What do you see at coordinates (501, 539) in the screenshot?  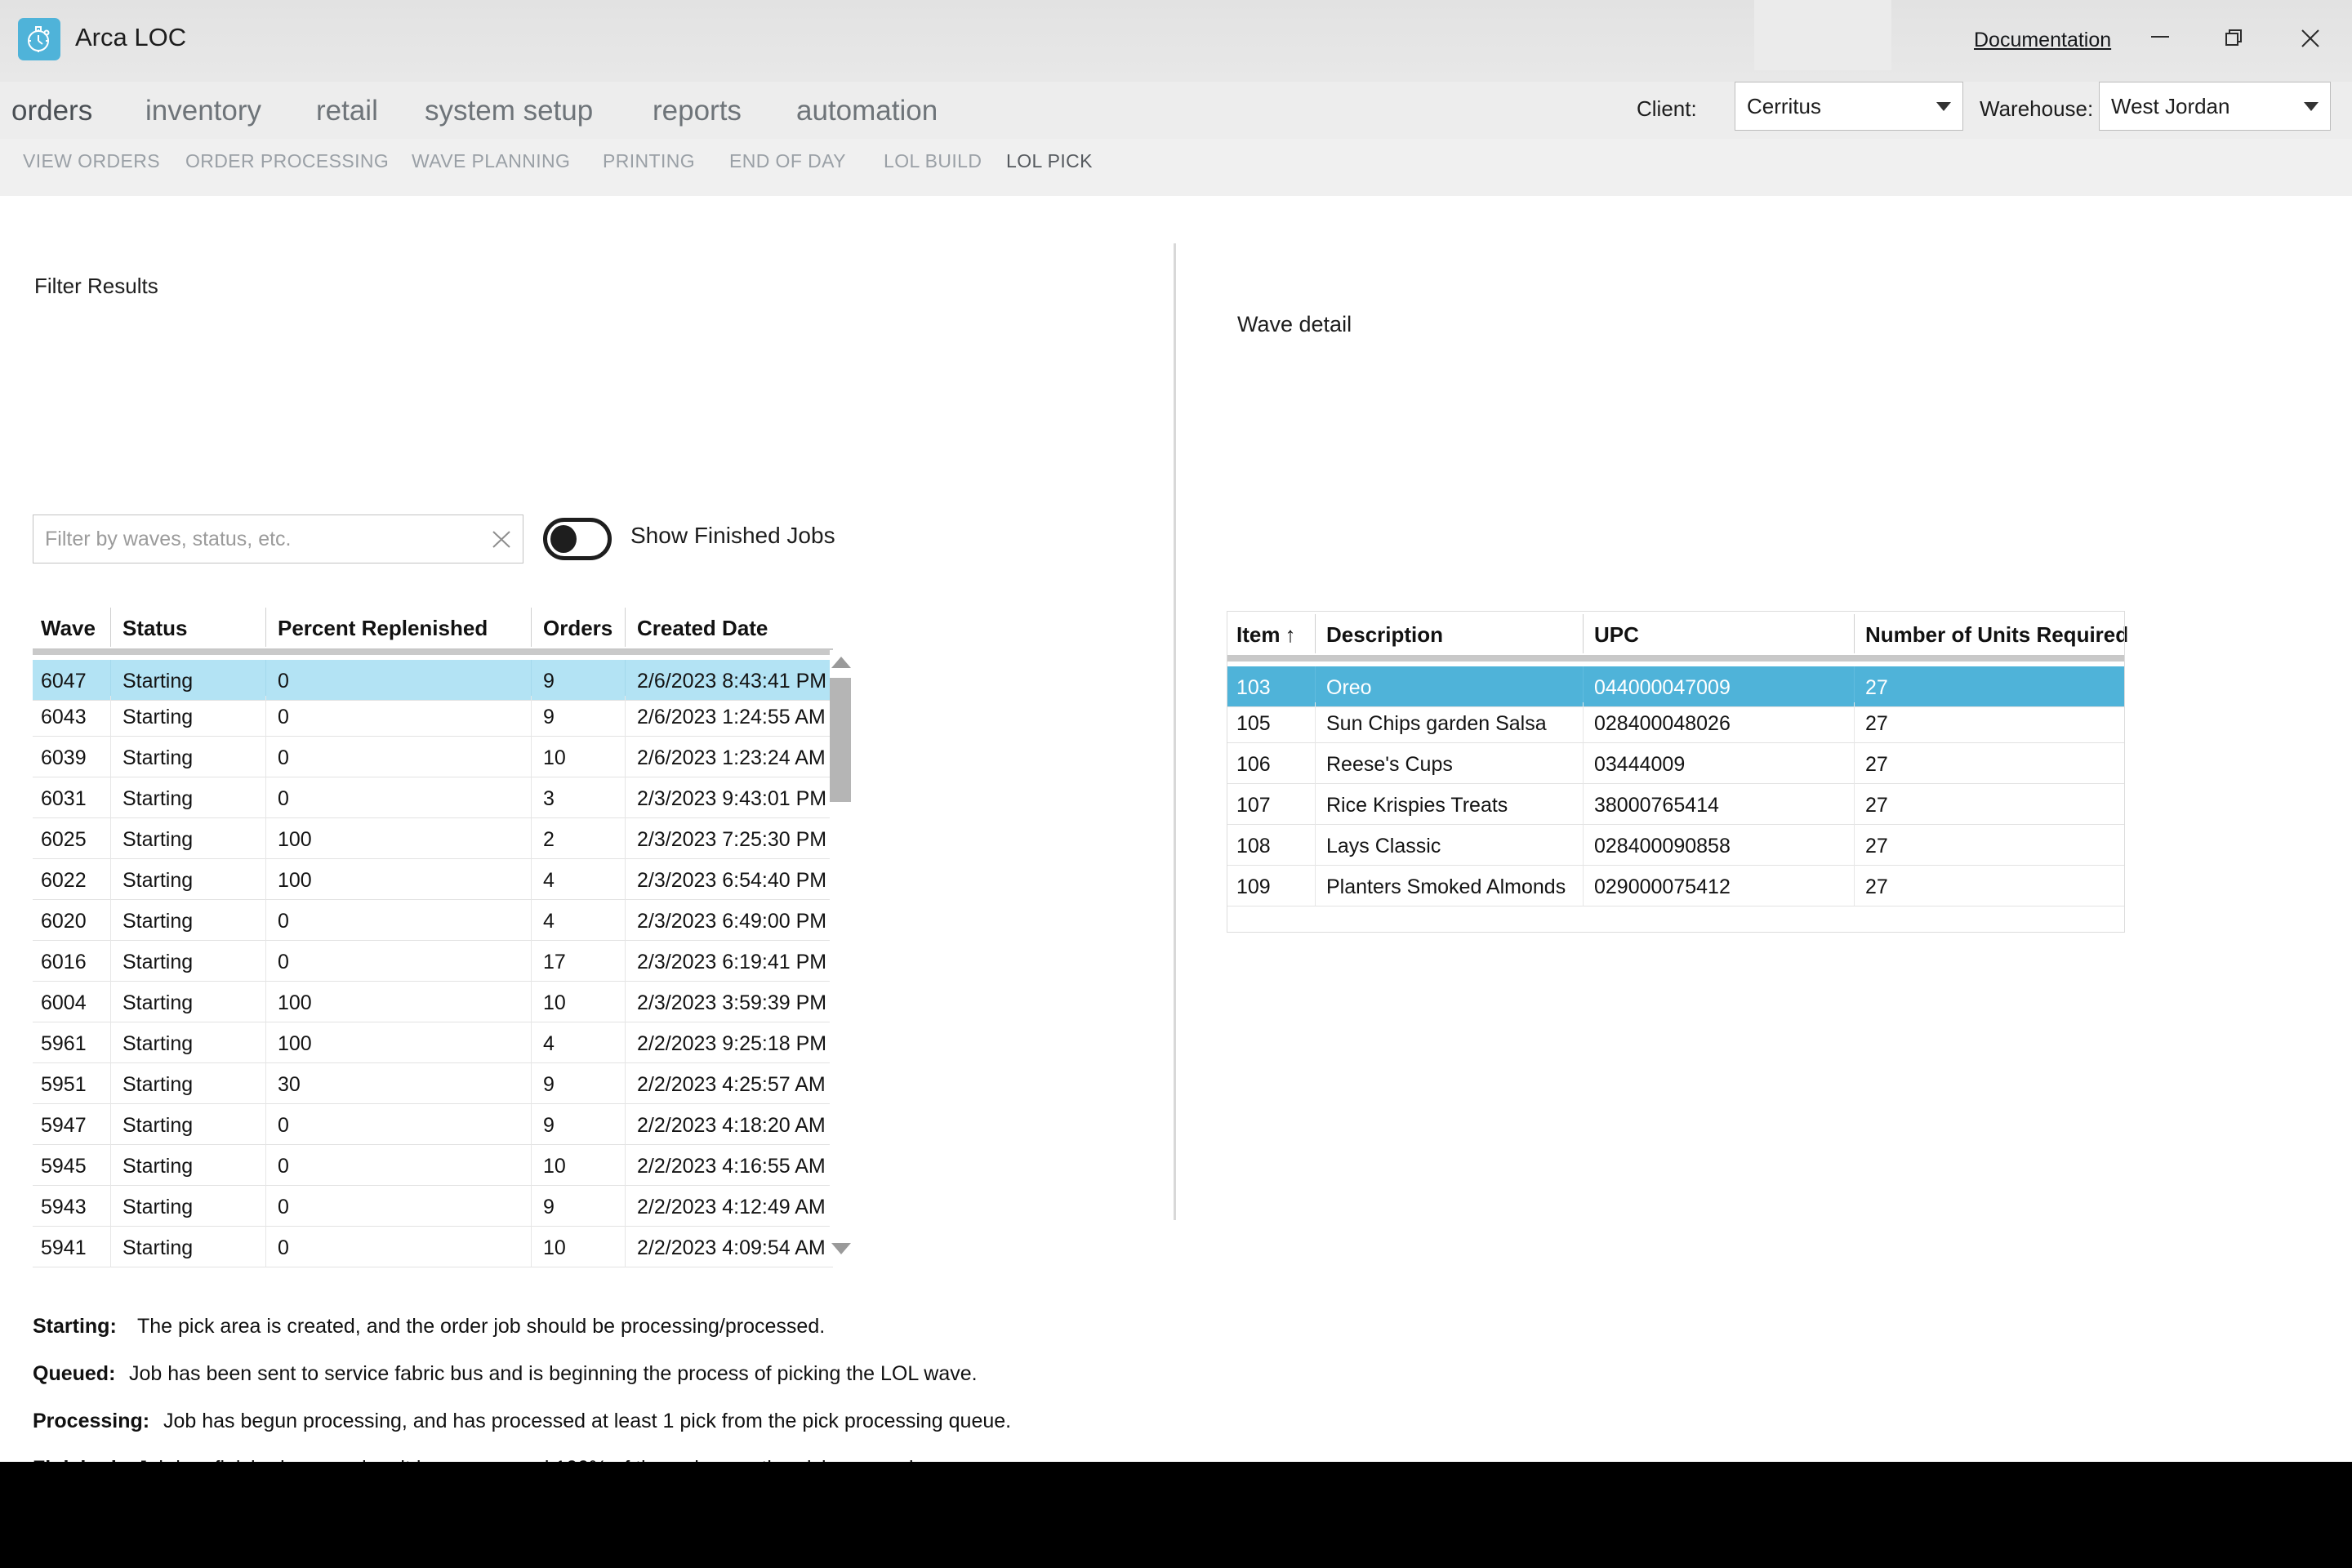 I see `clear-x-icon` at bounding box center [501, 539].